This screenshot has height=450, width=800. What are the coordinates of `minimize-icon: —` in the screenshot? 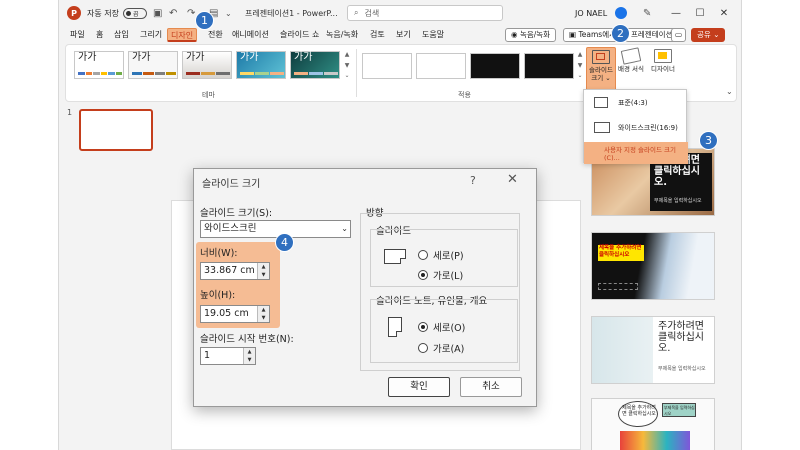 It's located at (676, 13).